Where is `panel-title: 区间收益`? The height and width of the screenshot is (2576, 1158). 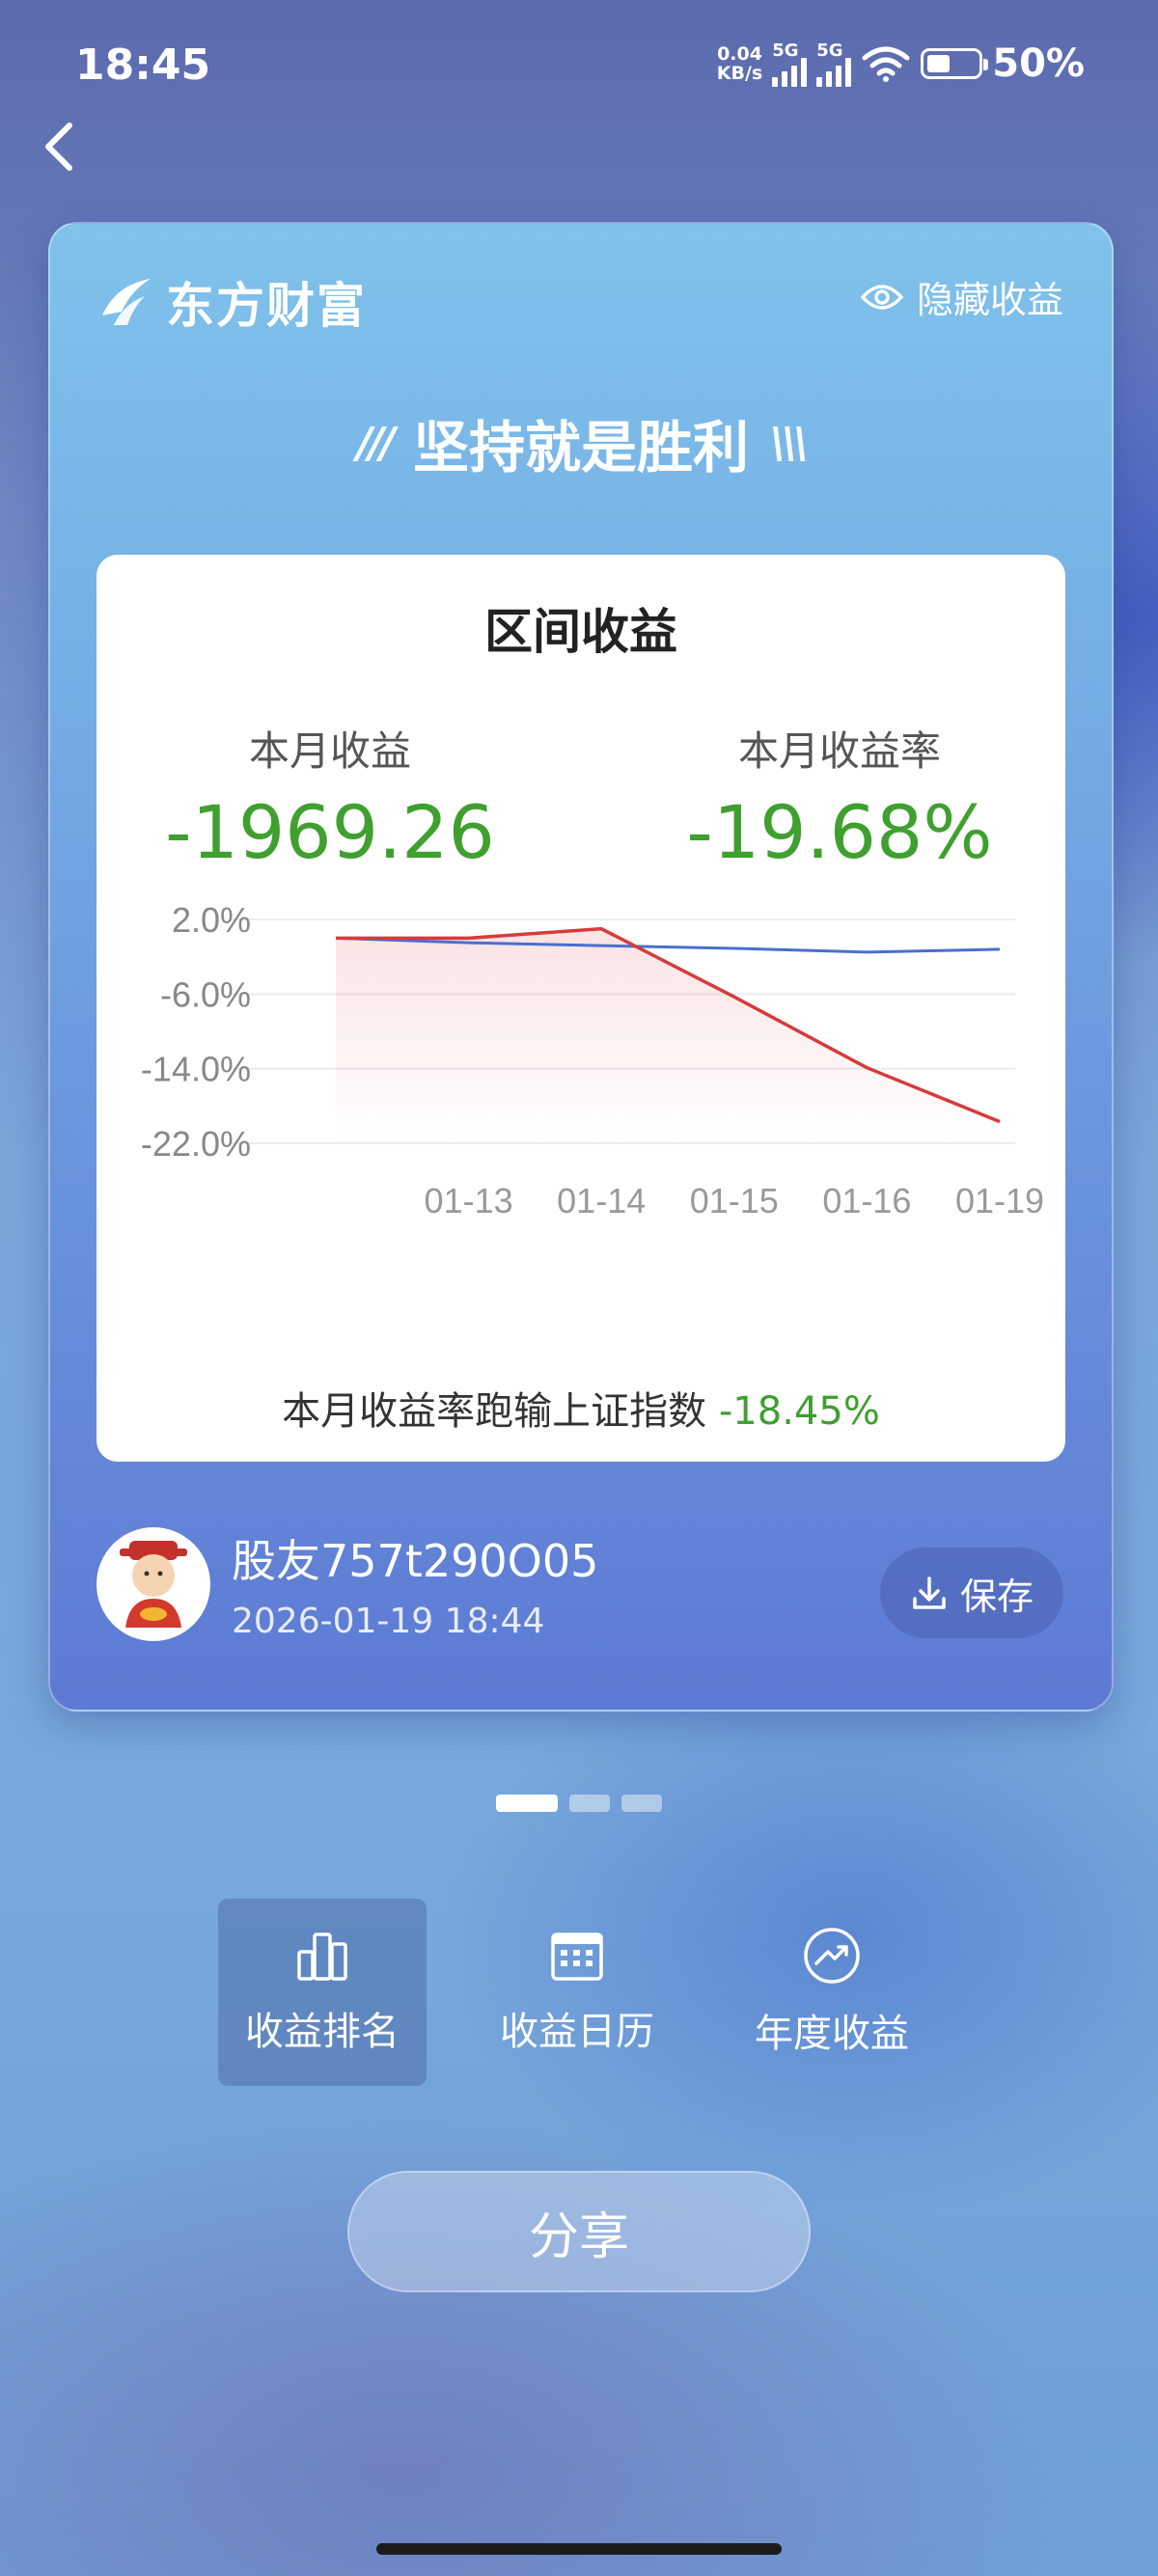
panel-title: 区间收益 is located at coordinates (580, 632).